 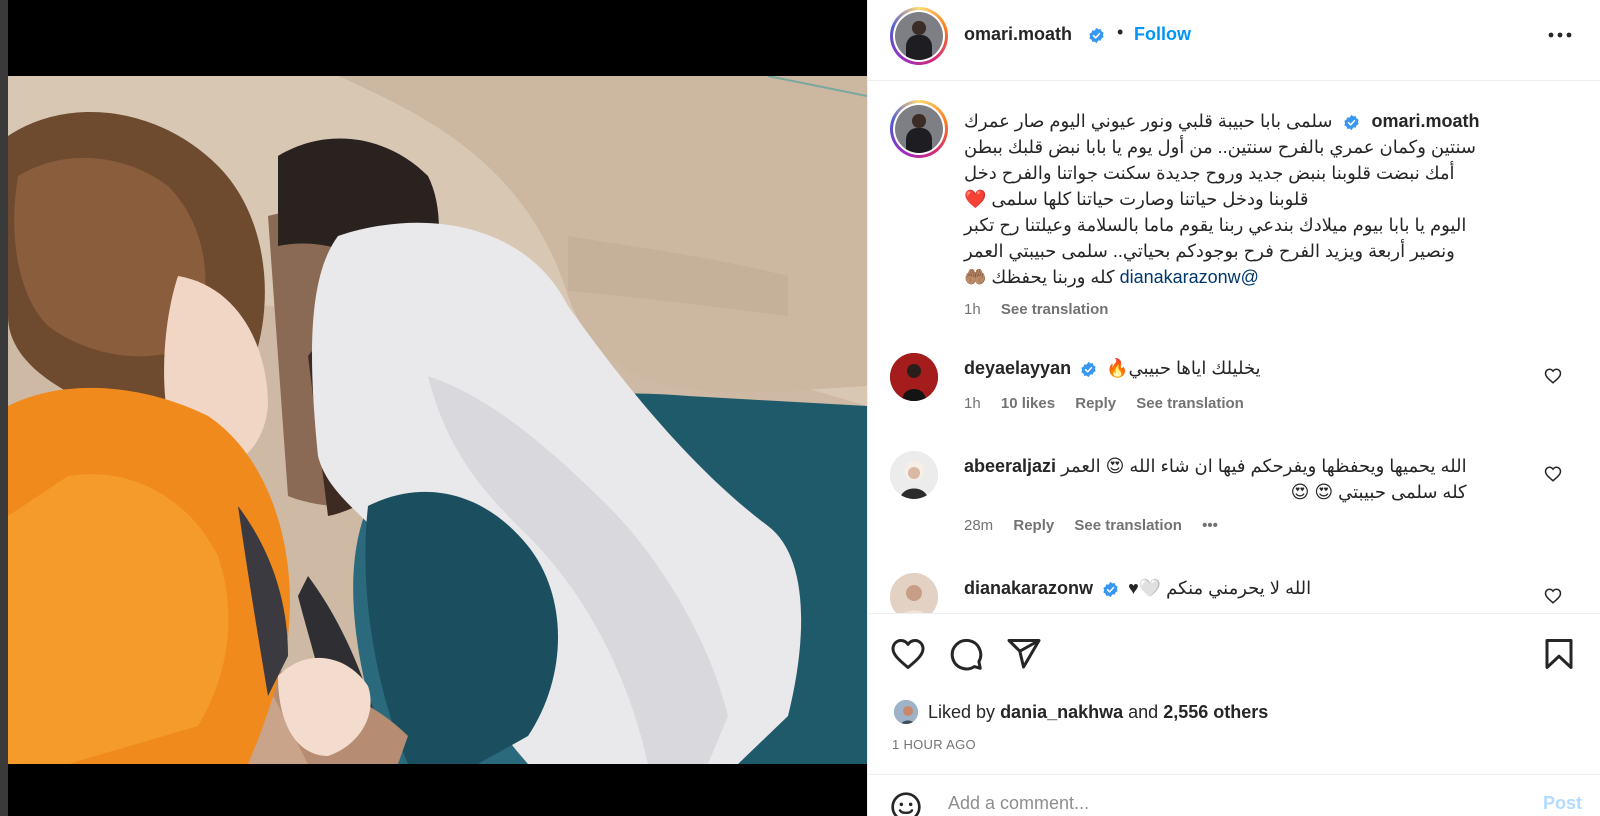 What do you see at coordinates (1183, 368) in the screenshot?
I see `comment-body: يخليلك اياها حبيبي🔥` at bounding box center [1183, 368].